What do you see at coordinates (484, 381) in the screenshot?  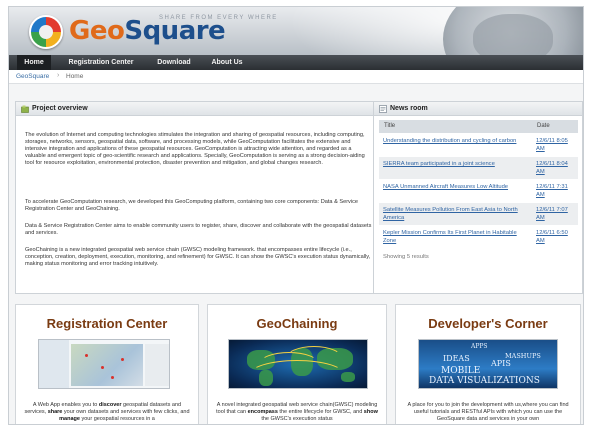 I see `image-word: DATA VISUALIZATIONS` at bounding box center [484, 381].